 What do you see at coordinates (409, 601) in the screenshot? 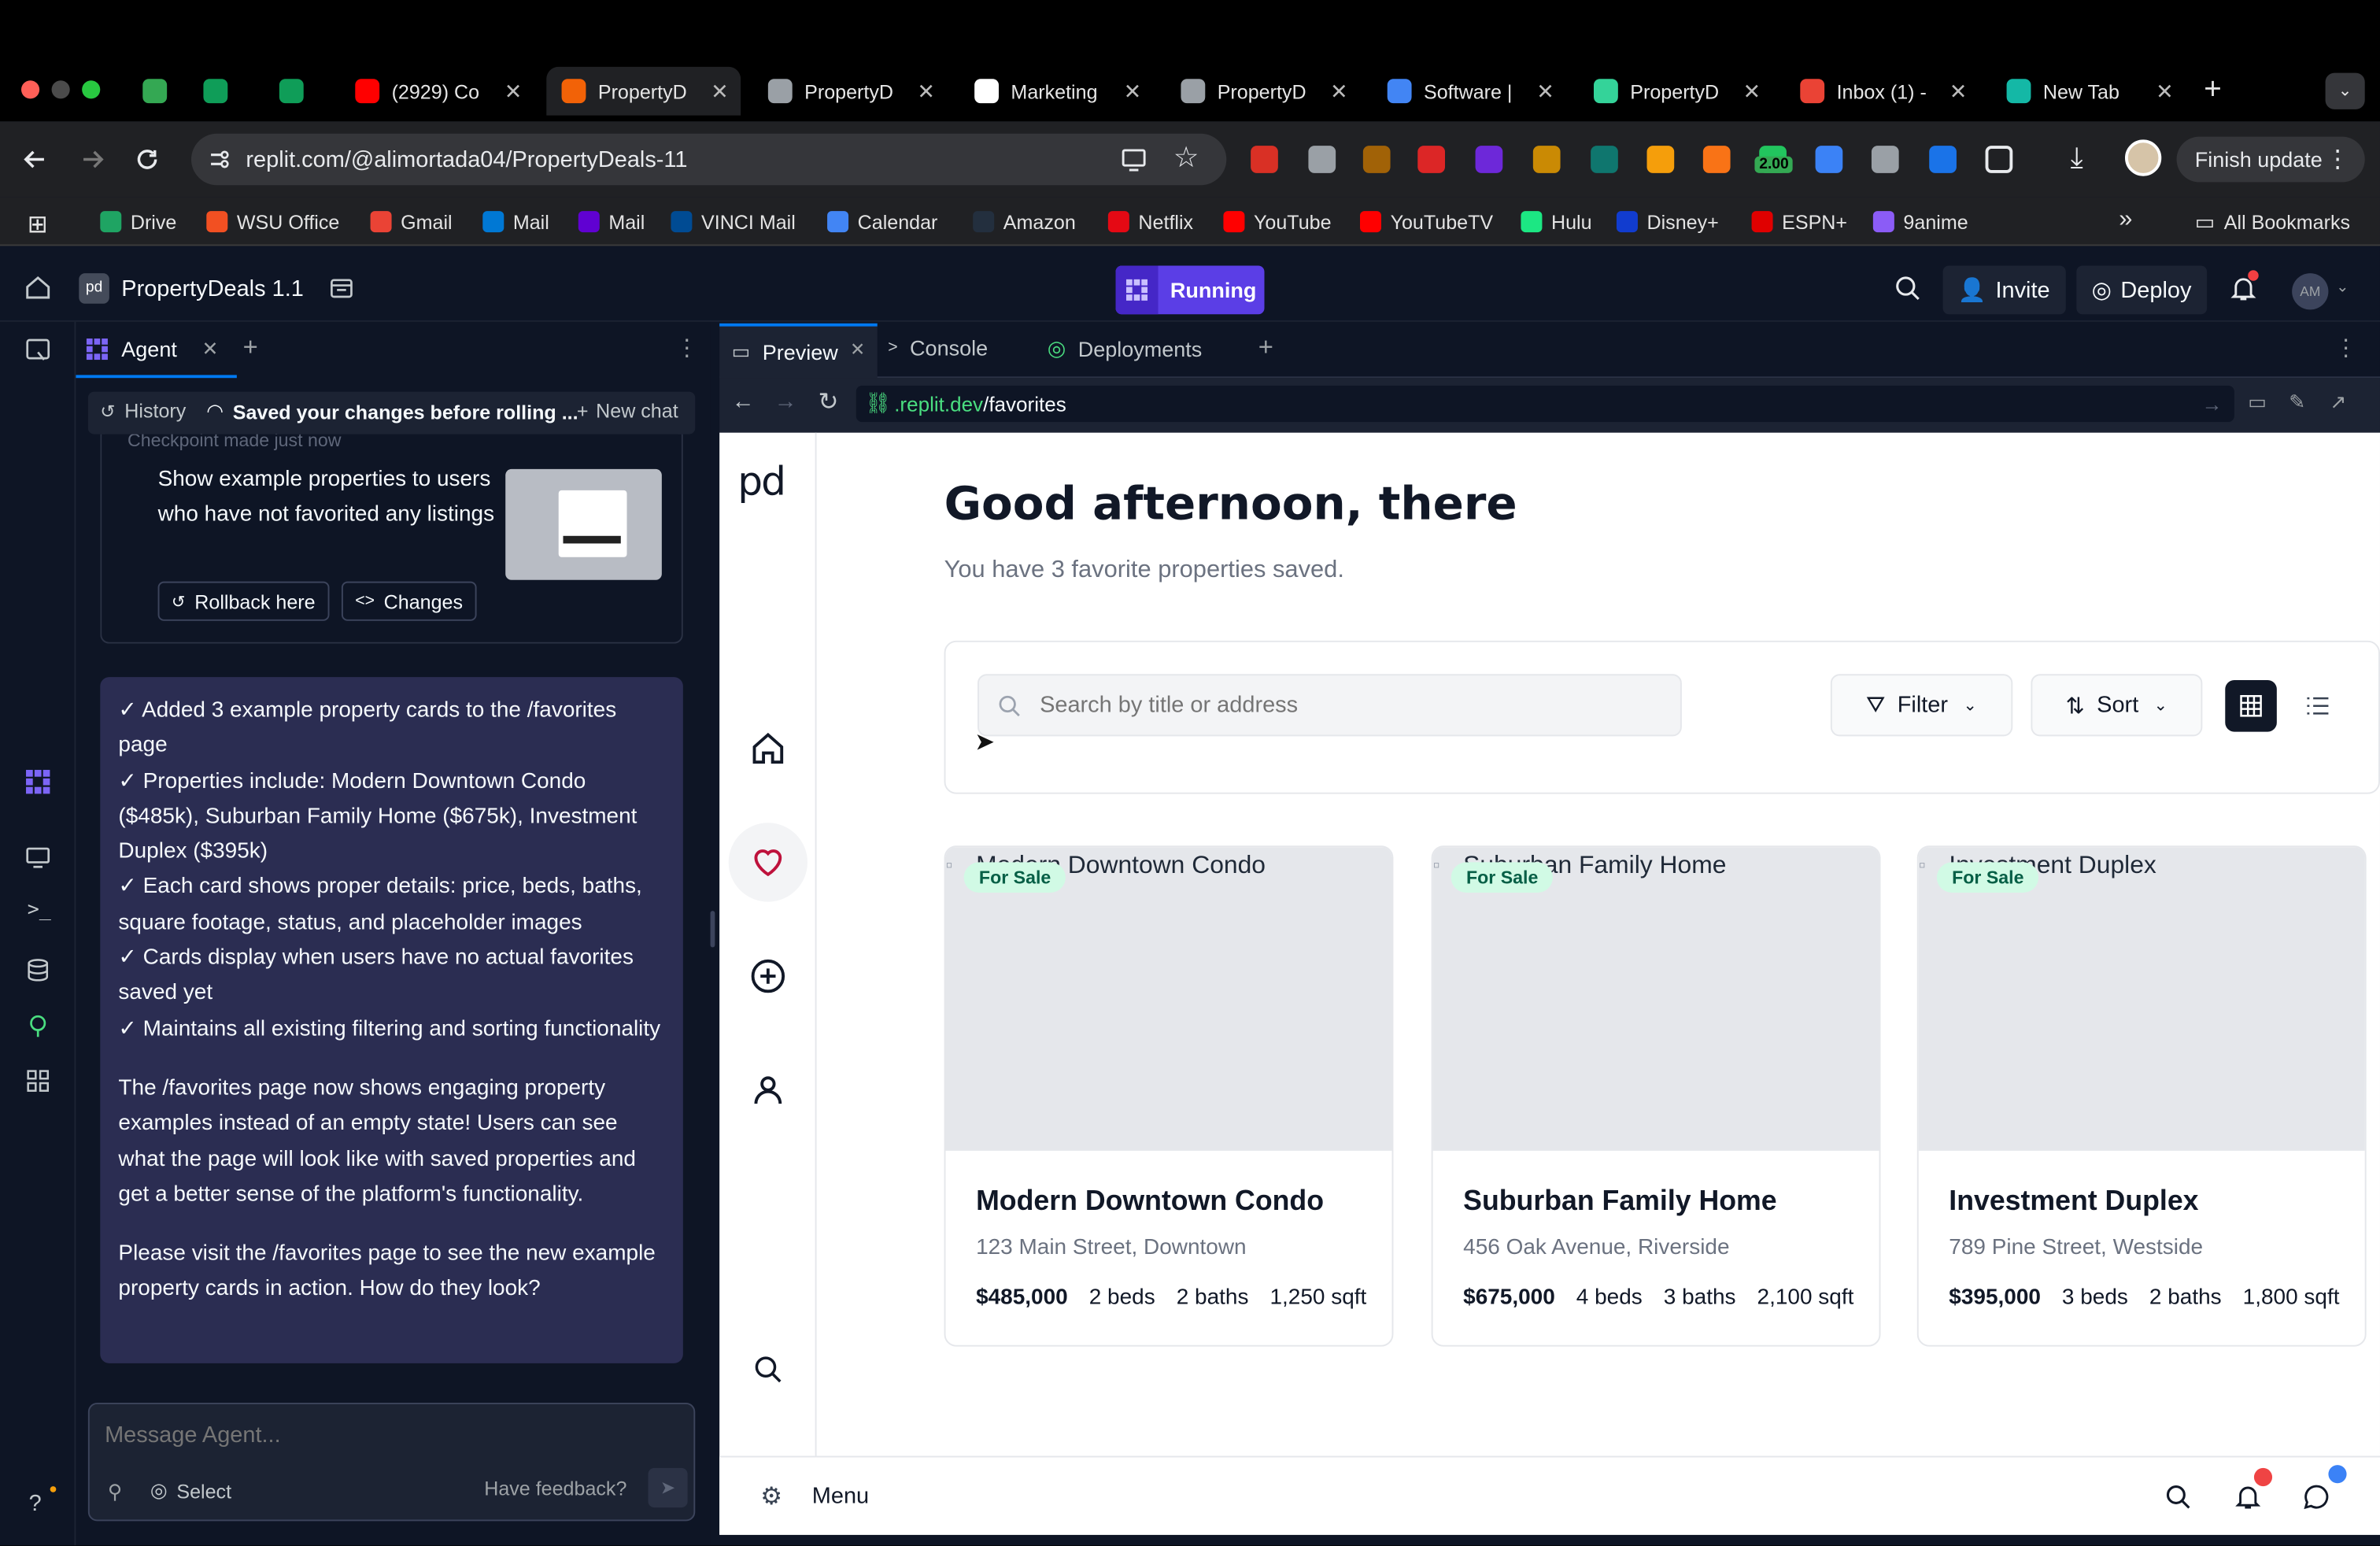
I see `changes-button: <> Changes` at bounding box center [409, 601].